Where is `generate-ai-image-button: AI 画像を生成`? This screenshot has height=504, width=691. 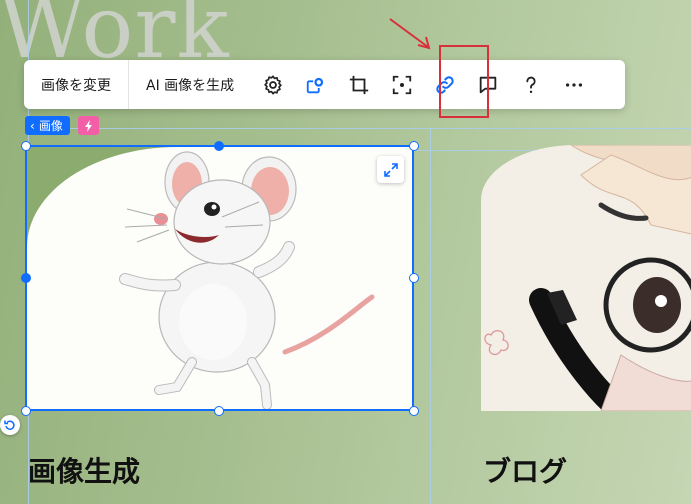 generate-ai-image-button: AI 画像を生成 is located at coordinates (190, 84).